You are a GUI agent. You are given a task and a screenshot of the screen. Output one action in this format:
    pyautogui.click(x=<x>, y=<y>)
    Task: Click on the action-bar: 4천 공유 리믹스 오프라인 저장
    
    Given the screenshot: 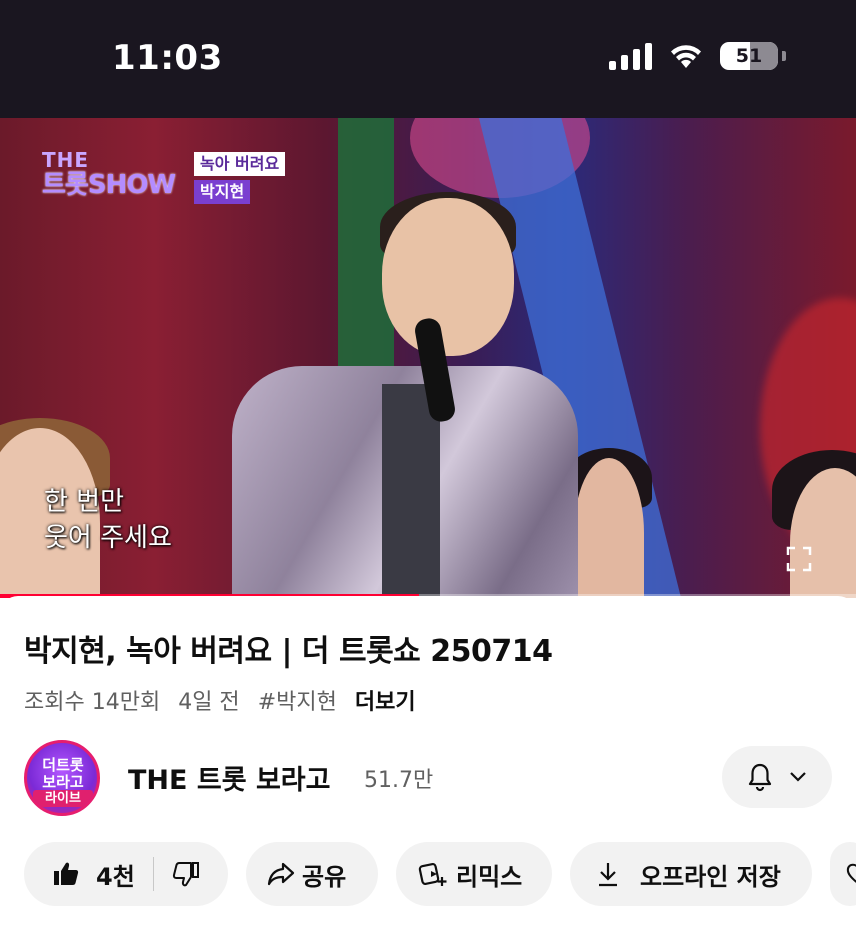 What is the action you would take?
    pyautogui.click(x=440, y=874)
    